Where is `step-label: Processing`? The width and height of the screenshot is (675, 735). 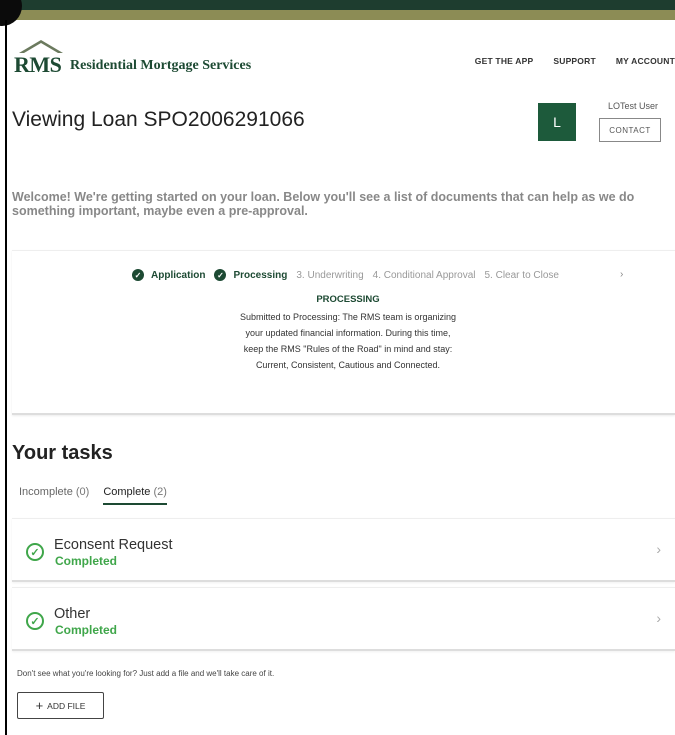
step-label: Processing is located at coordinates (260, 275).